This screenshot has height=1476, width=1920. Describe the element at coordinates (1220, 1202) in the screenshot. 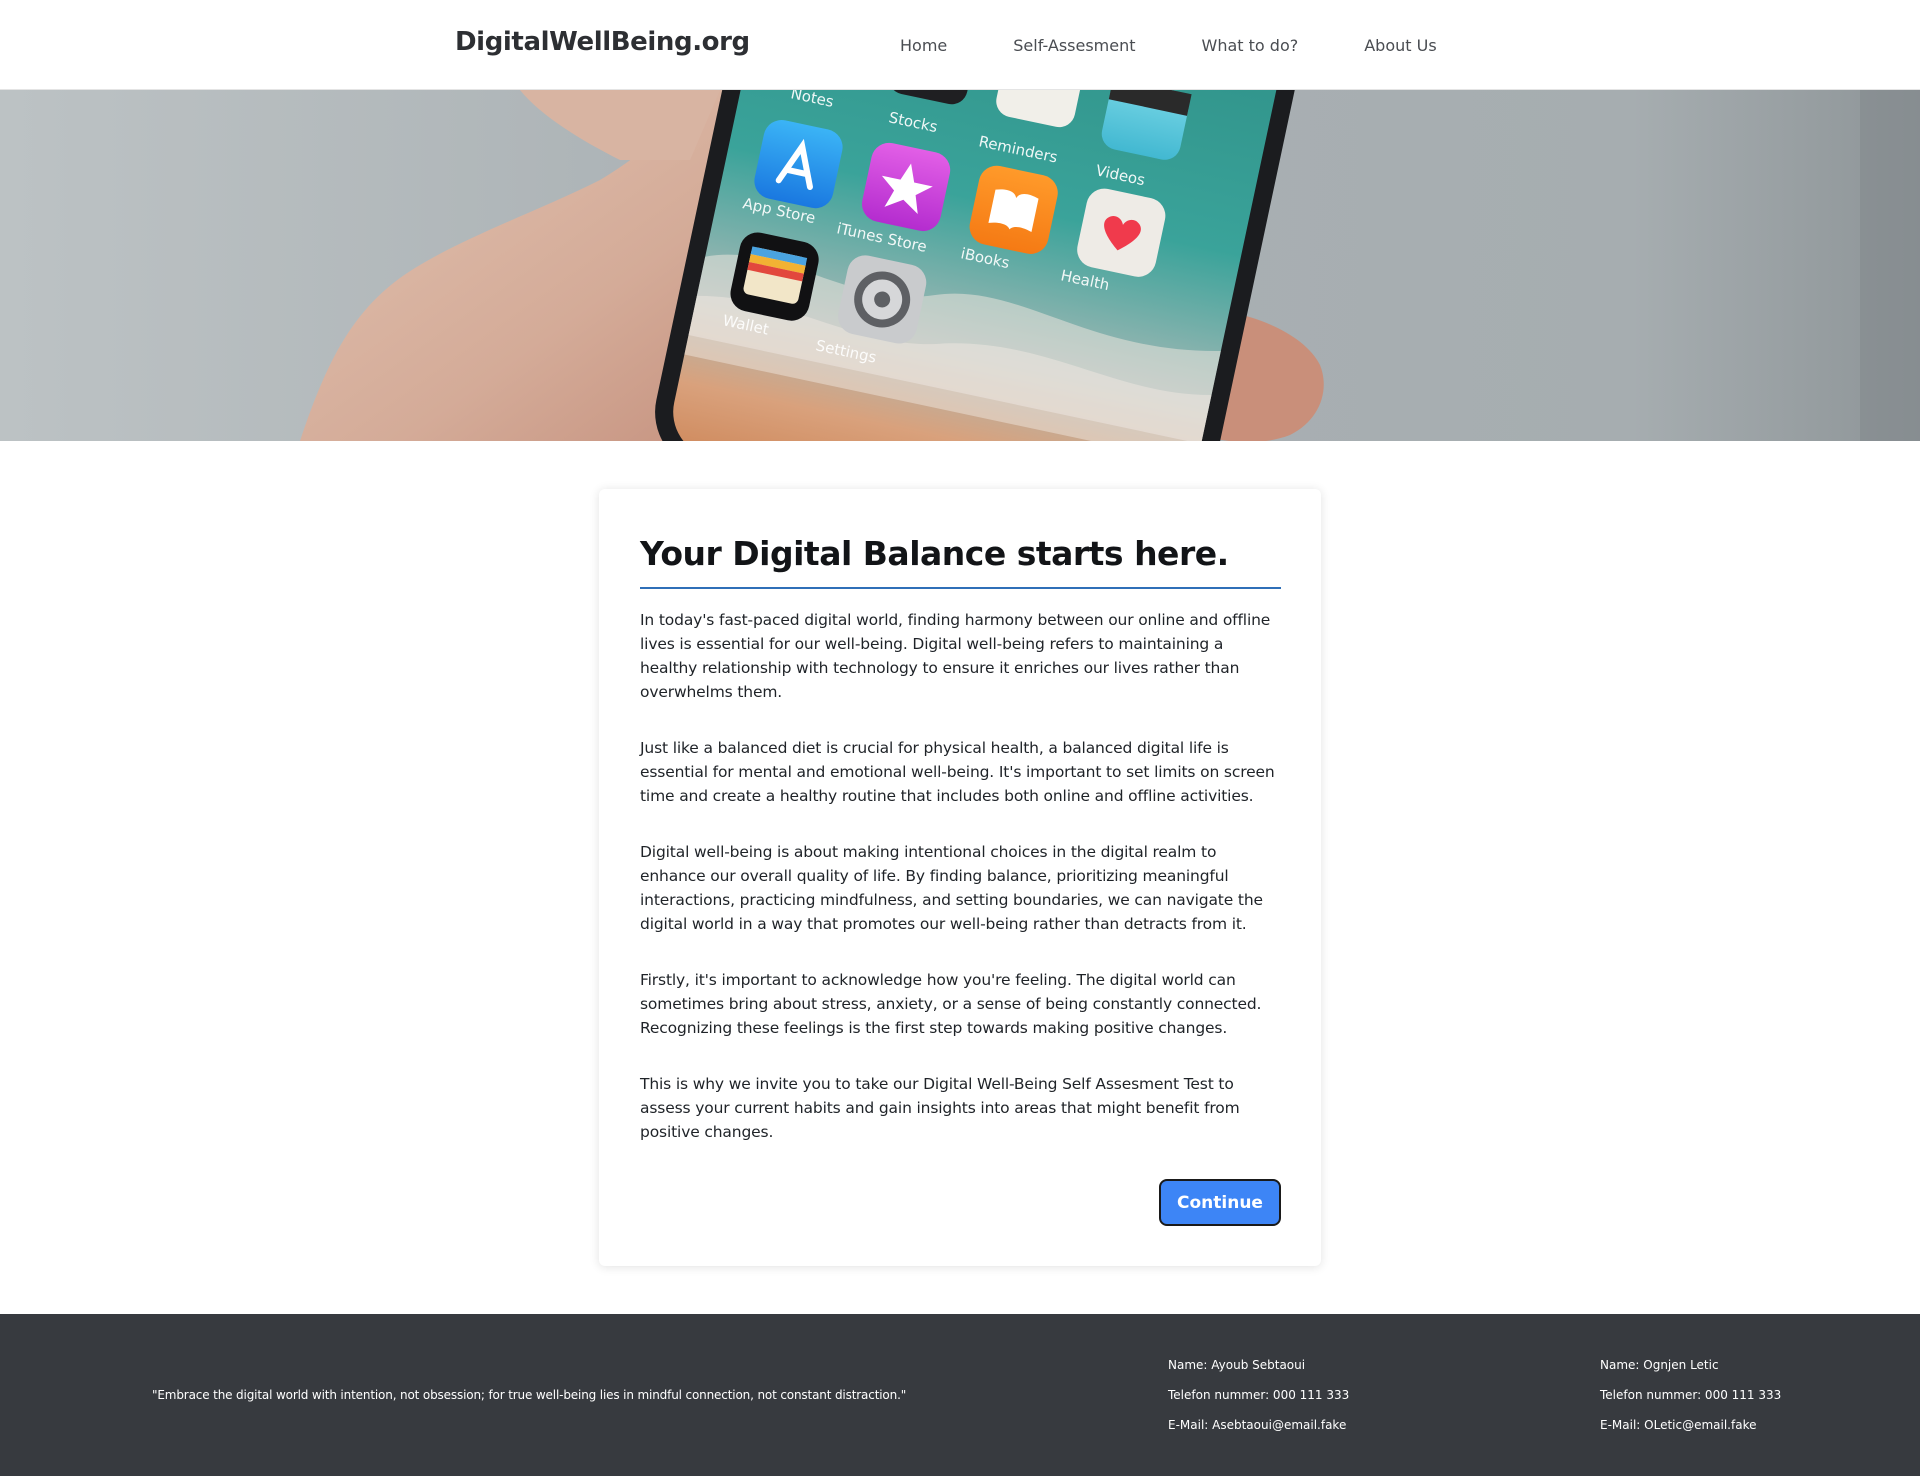

I see `continue-button: Continue` at that location.